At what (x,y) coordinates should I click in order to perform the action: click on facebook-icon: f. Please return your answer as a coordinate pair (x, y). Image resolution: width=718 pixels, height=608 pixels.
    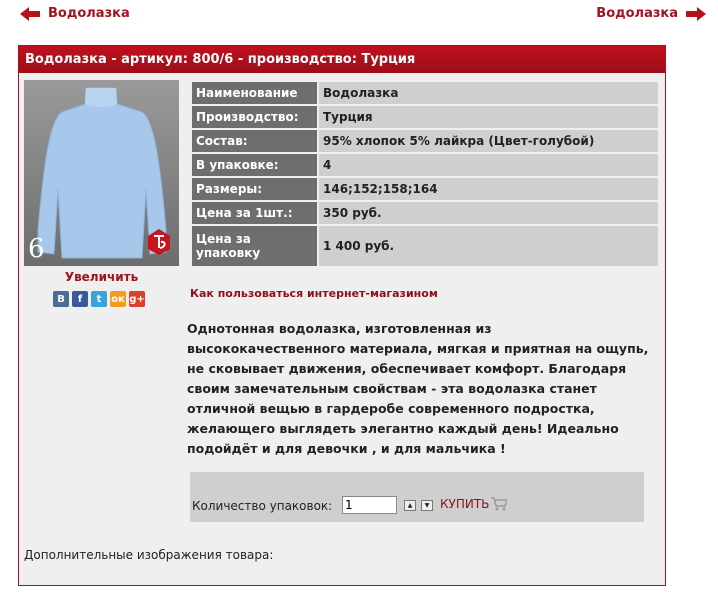
    Looking at the image, I should click on (80, 299).